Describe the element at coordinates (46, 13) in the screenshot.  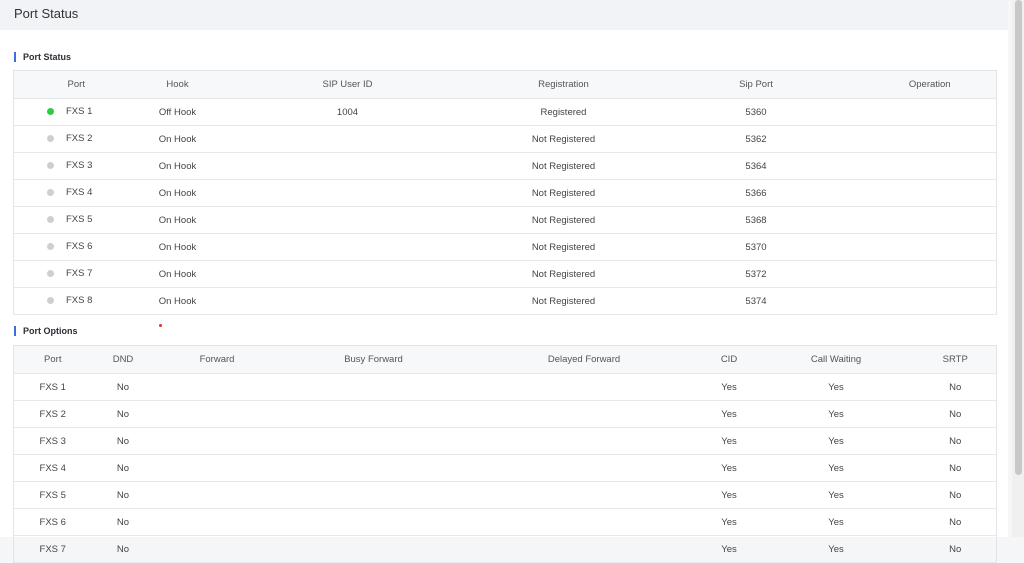
I see `page-title: Port Status` at that location.